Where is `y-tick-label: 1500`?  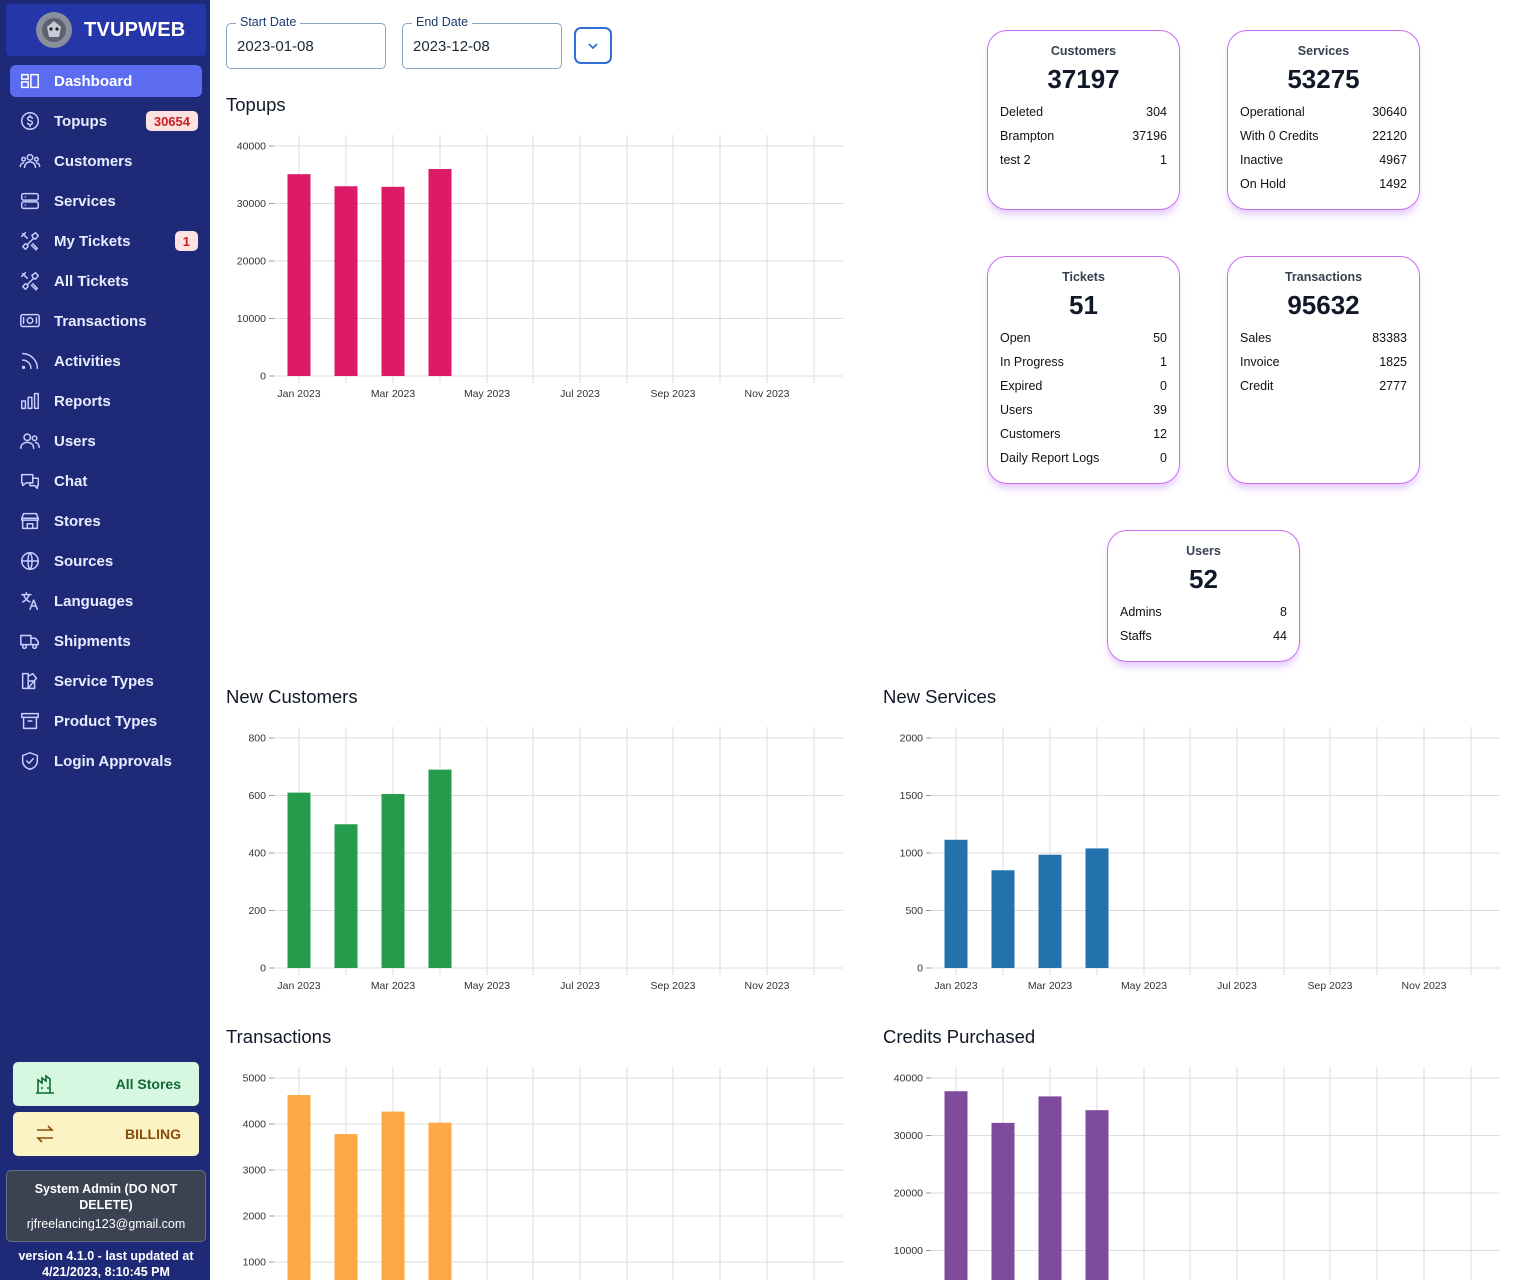
y-tick-label: 1500 is located at coordinates (912, 796).